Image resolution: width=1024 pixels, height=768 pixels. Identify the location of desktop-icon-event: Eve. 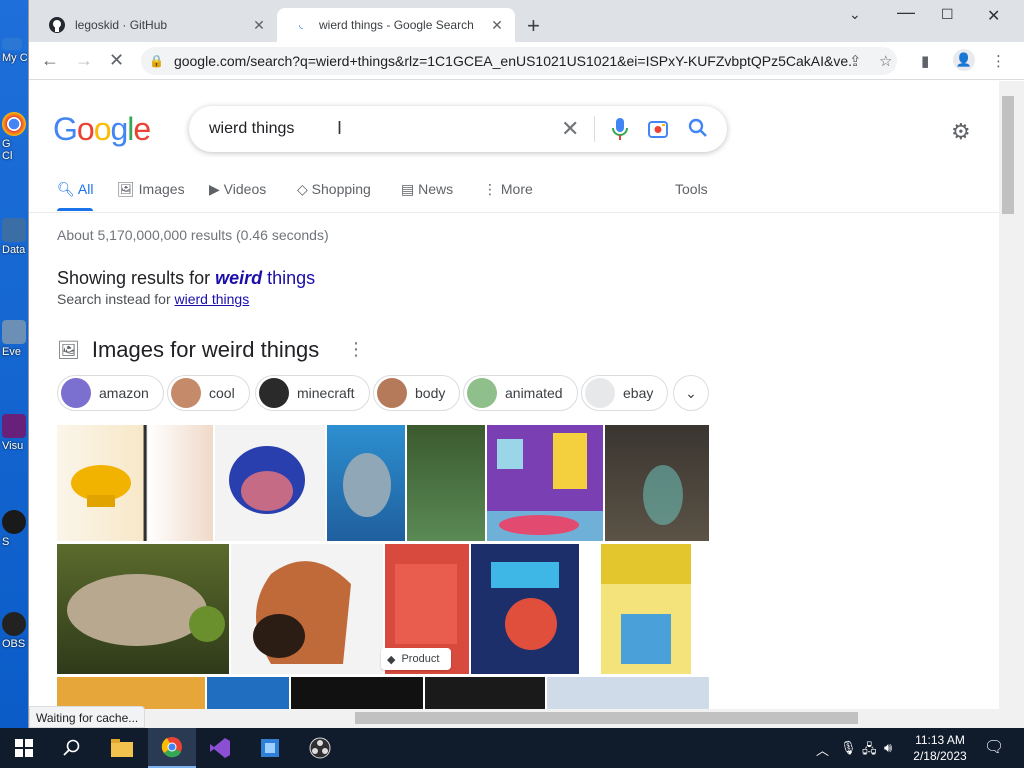
(16, 339).